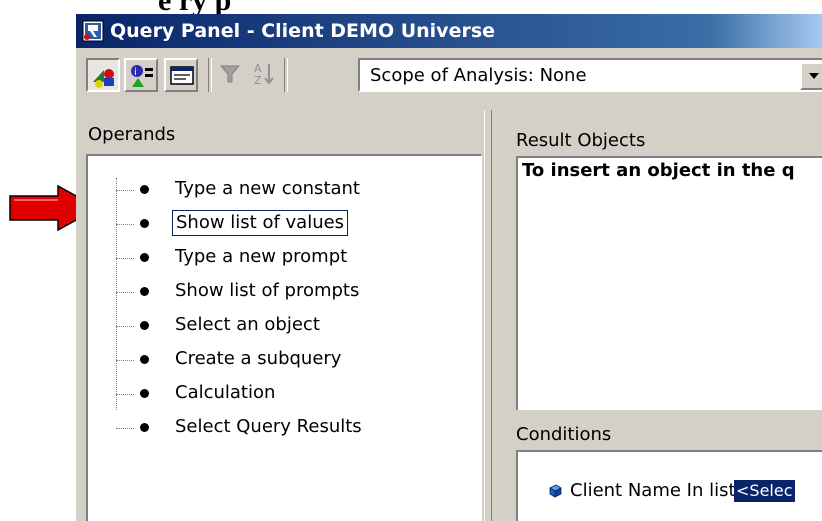 Image resolution: width=822 pixels, height=521 pixels. What do you see at coordinates (296, 395) in the screenshot?
I see `operand-item-calculation: Calculation` at bounding box center [296, 395].